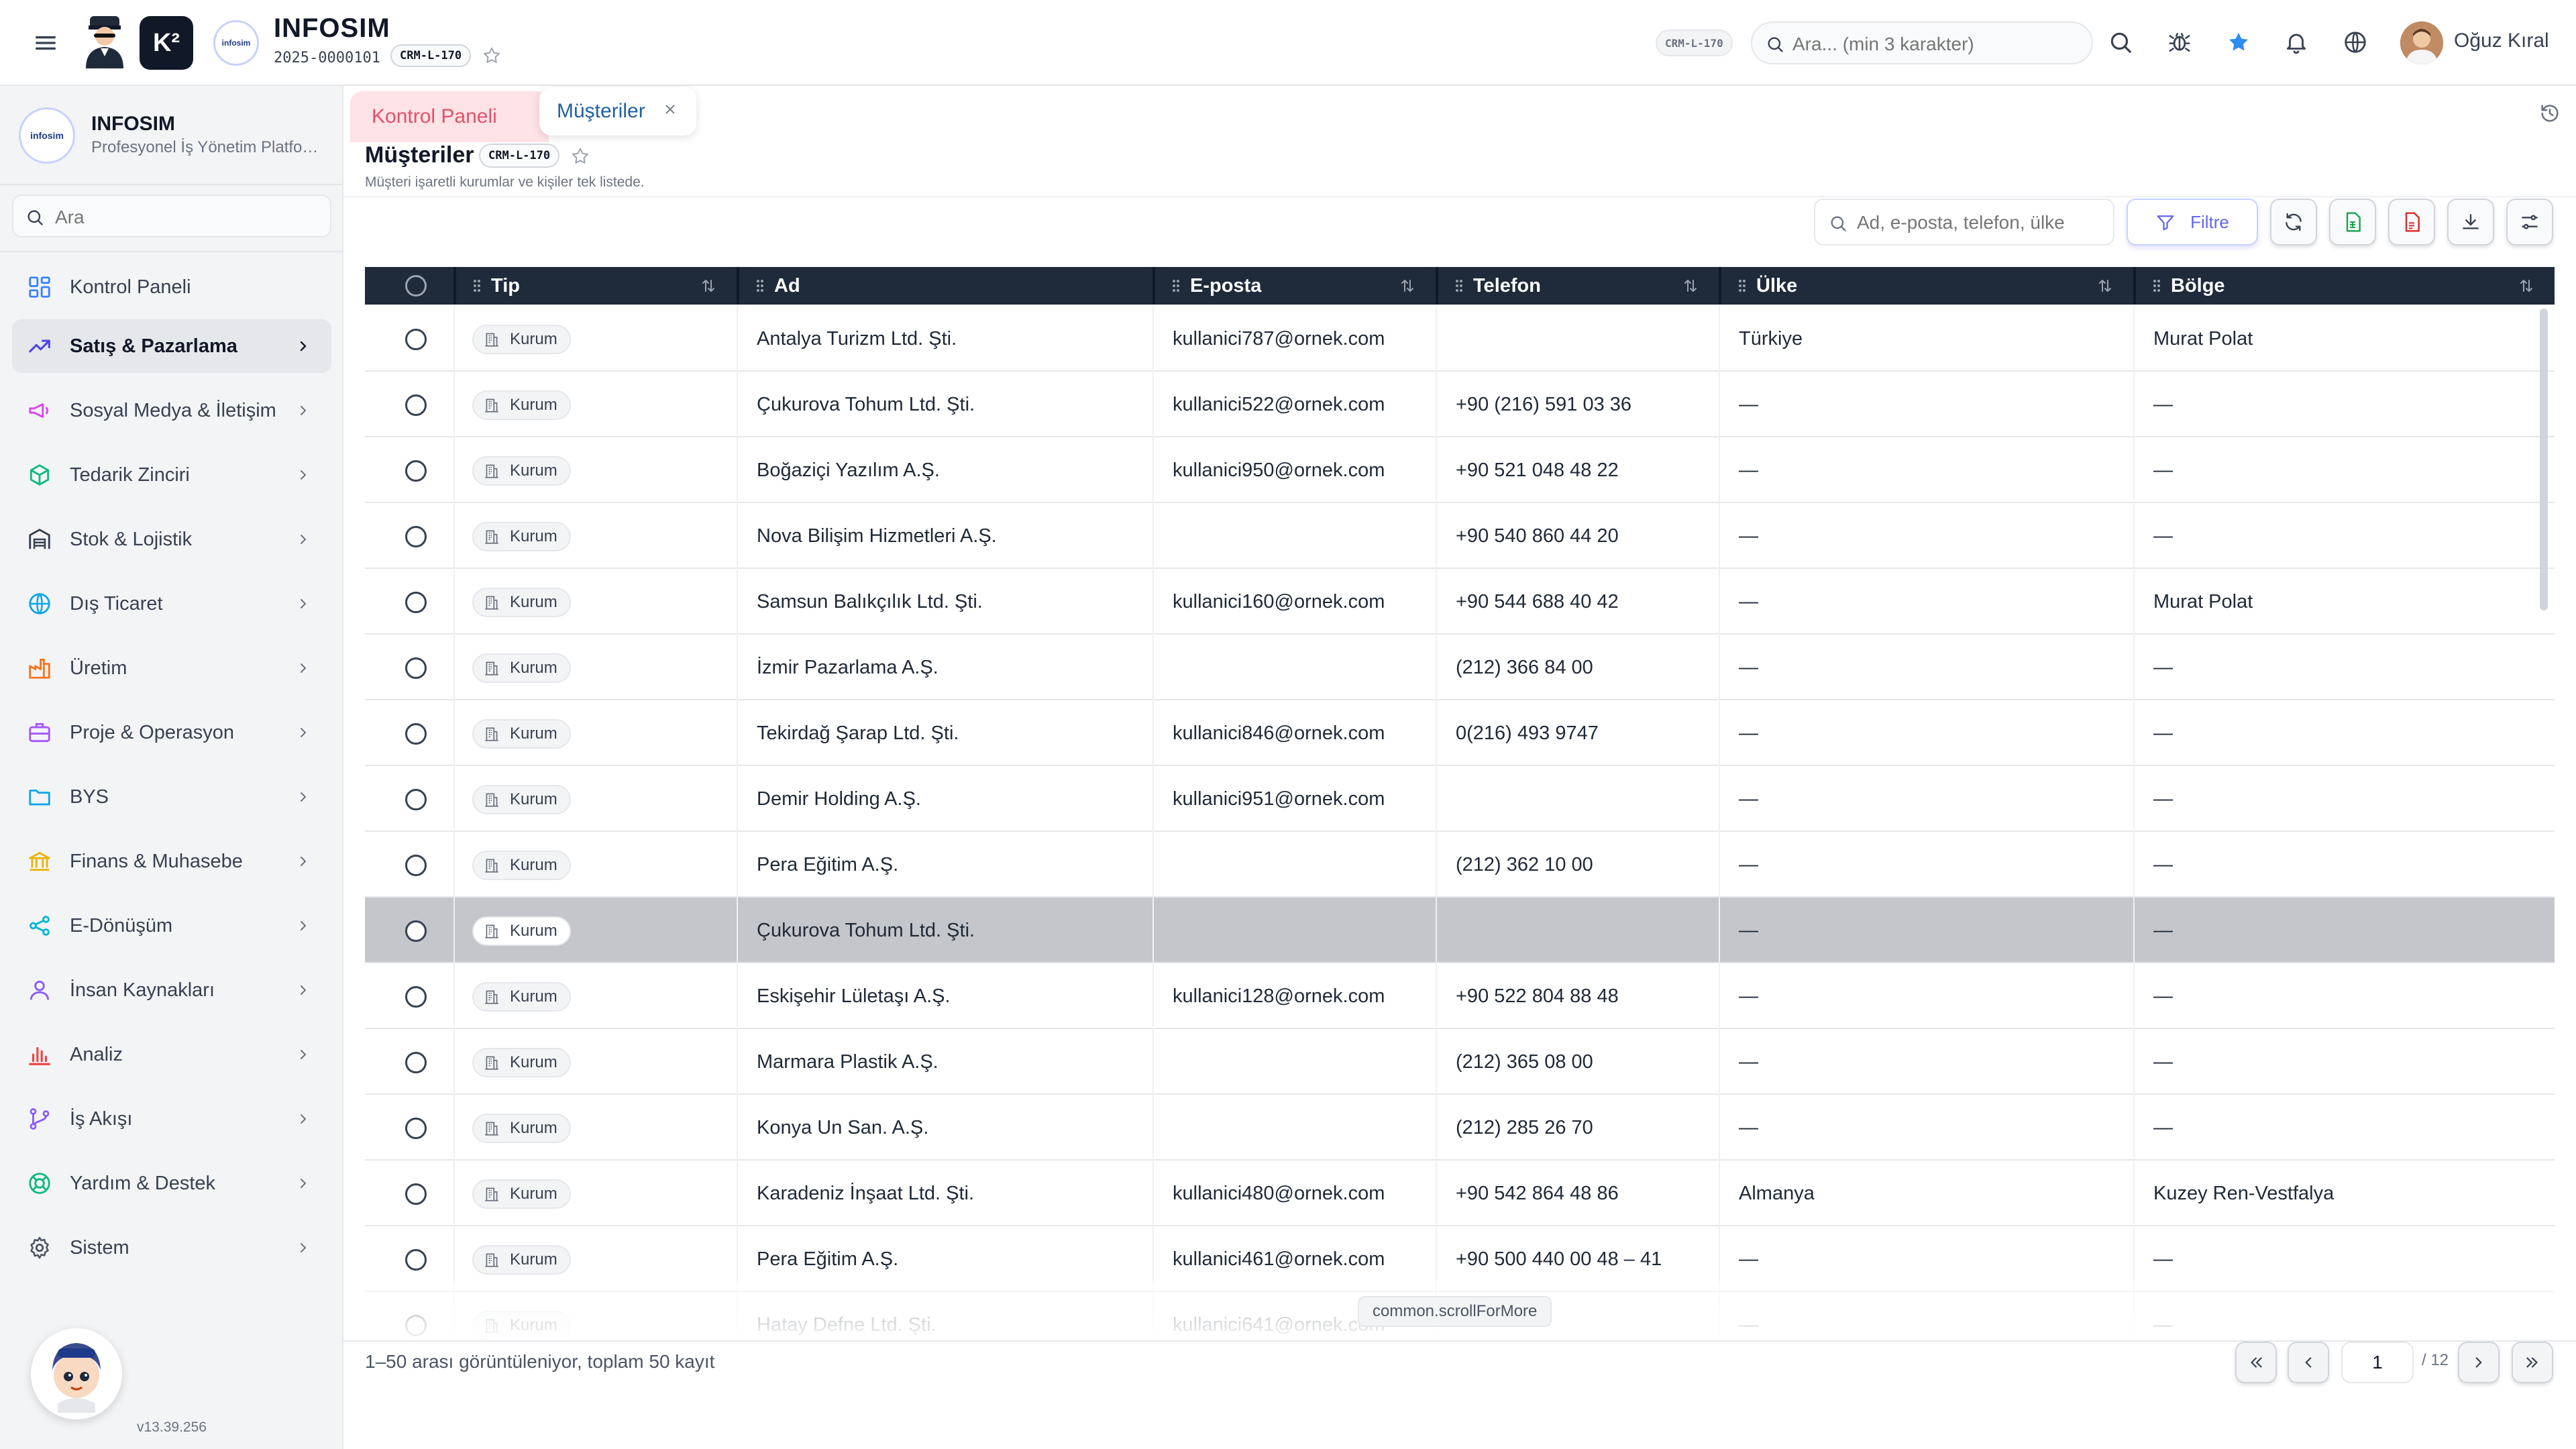 The image size is (2576, 1449). What do you see at coordinates (2120, 42) in the screenshot?
I see `search-icon` at bounding box center [2120, 42].